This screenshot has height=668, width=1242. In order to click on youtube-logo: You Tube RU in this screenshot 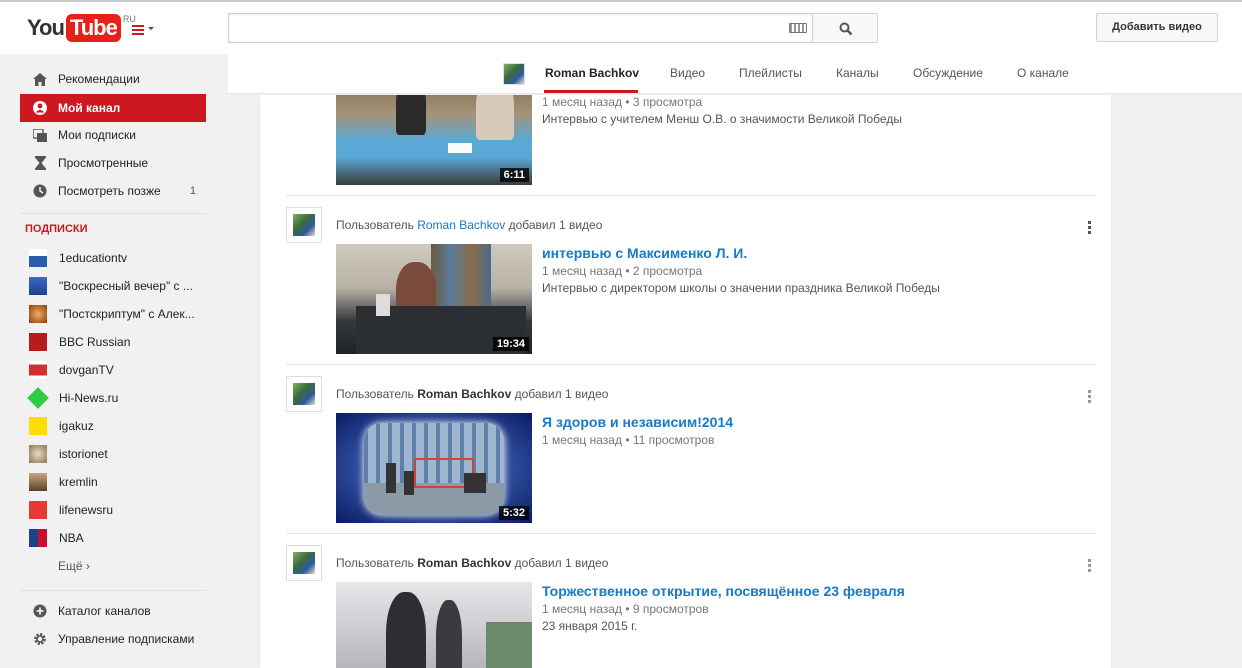, I will do `click(81, 29)`.